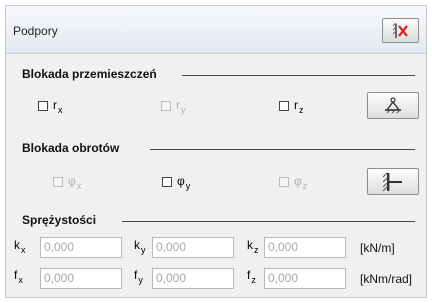 The width and height of the screenshot is (432, 303). What do you see at coordinates (377, 248) in the screenshot?
I see `unit-label: [kN/m]` at bounding box center [377, 248].